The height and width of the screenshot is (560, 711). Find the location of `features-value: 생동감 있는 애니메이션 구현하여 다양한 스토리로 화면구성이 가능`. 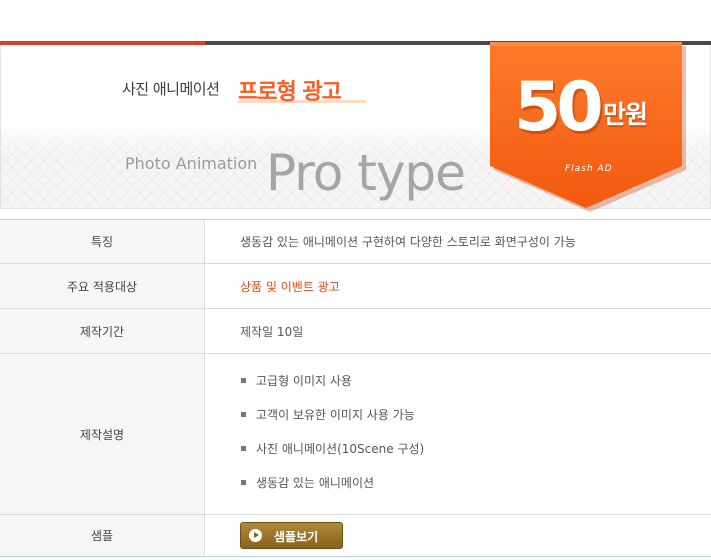

features-value: 생동감 있는 애니메이션 구현하여 다양한 스토리로 화면구성이 가능 is located at coordinates (457, 241).